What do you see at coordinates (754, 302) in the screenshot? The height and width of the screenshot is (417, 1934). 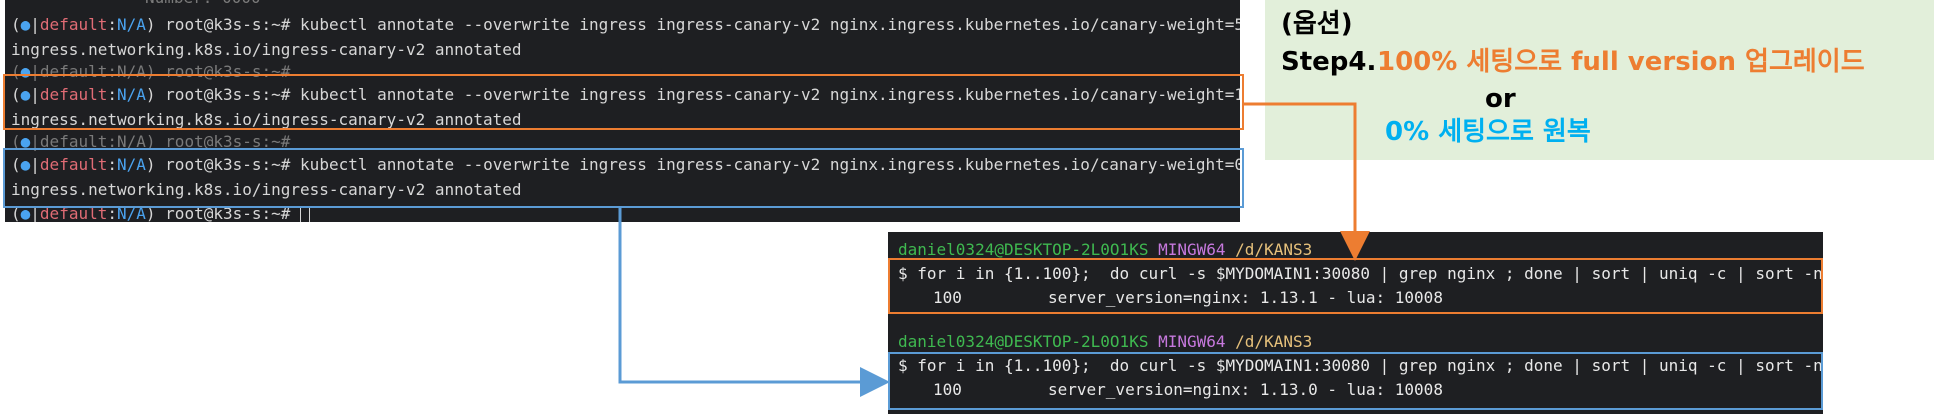 I see `blue-arrow` at bounding box center [754, 302].